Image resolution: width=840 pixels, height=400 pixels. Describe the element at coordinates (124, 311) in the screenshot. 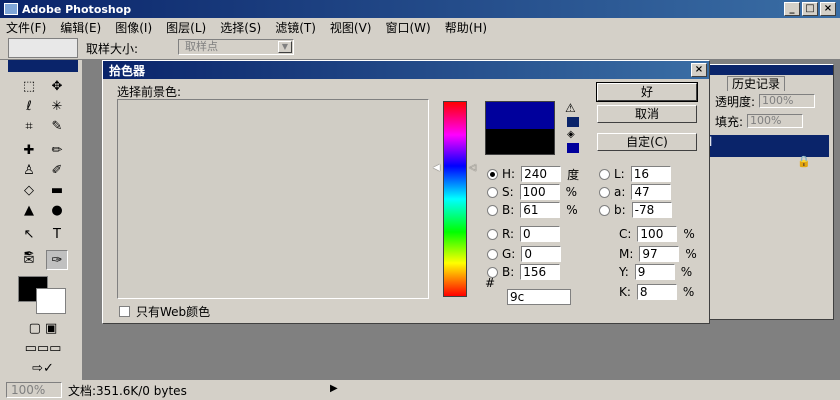

I see `web-colors-only-checkbox` at that location.